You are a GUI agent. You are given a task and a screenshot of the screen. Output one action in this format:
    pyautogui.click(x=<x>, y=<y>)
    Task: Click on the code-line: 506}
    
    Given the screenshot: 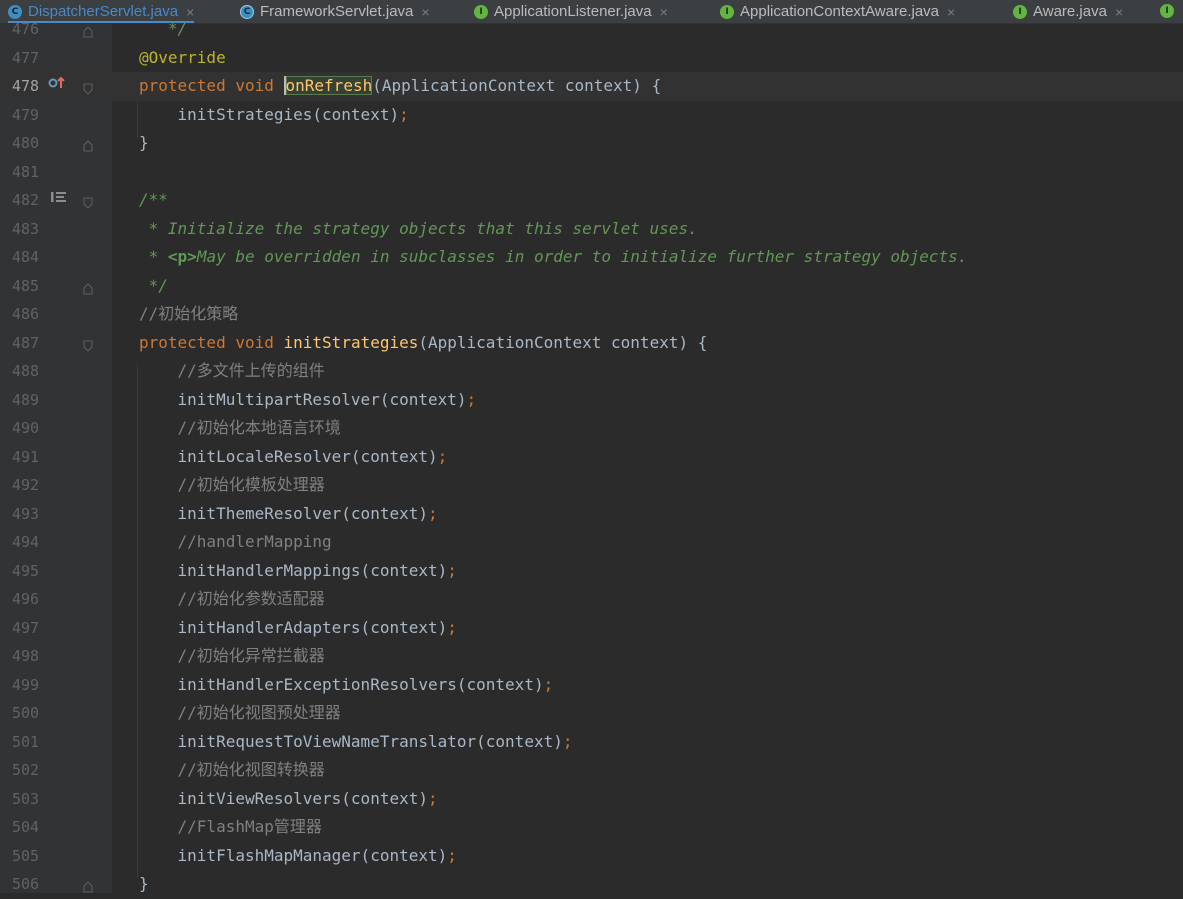 What is the action you would take?
    pyautogui.click(x=591, y=884)
    